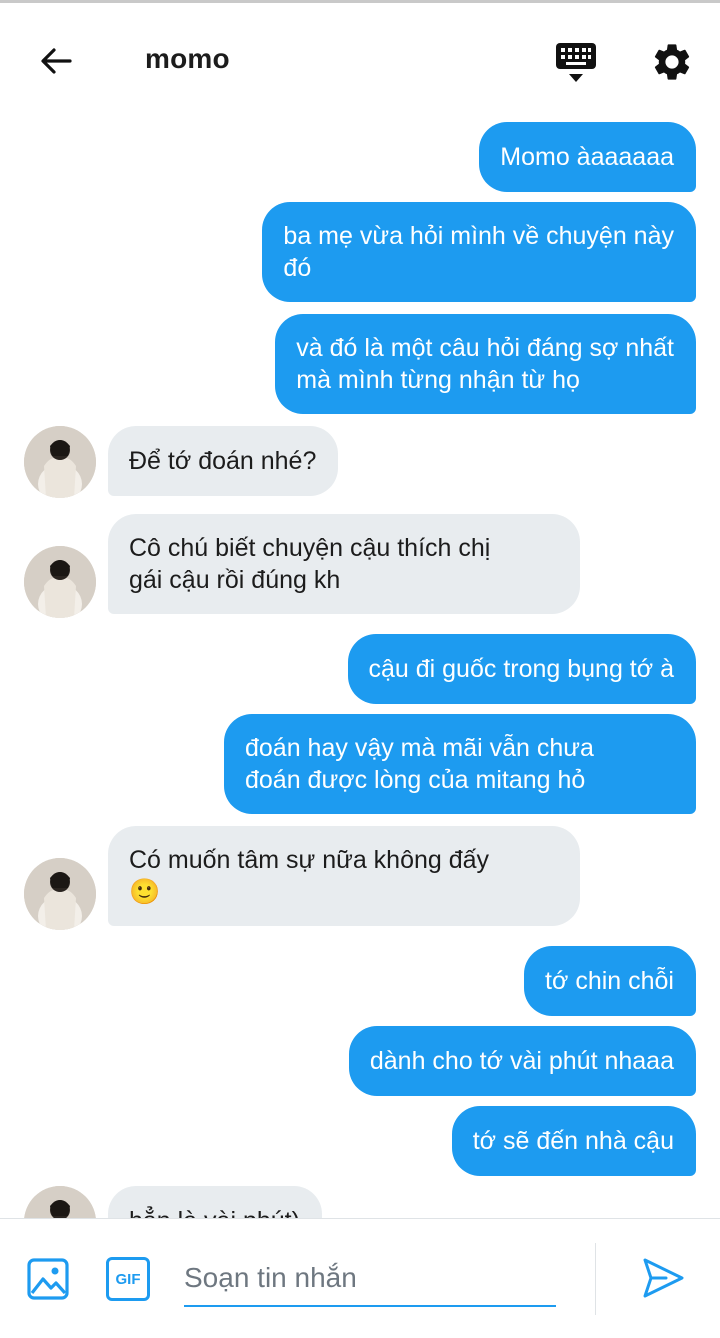 The image size is (720, 1338). What do you see at coordinates (344, 876) in the screenshot?
I see `received-message: Có muốn tâm sự nữa không đấy 🙂` at bounding box center [344, 876].